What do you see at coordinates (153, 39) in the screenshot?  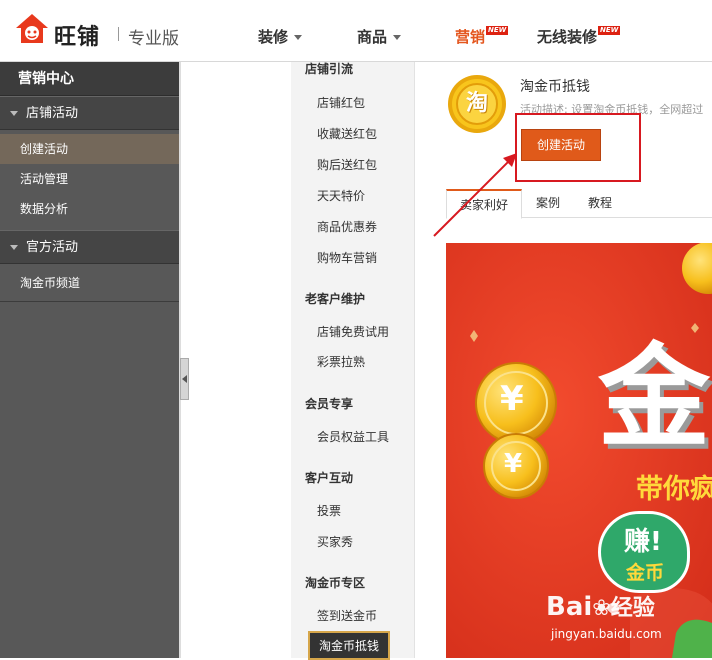 I see `edition-label: 专业版` at bounding box center [153, 39].